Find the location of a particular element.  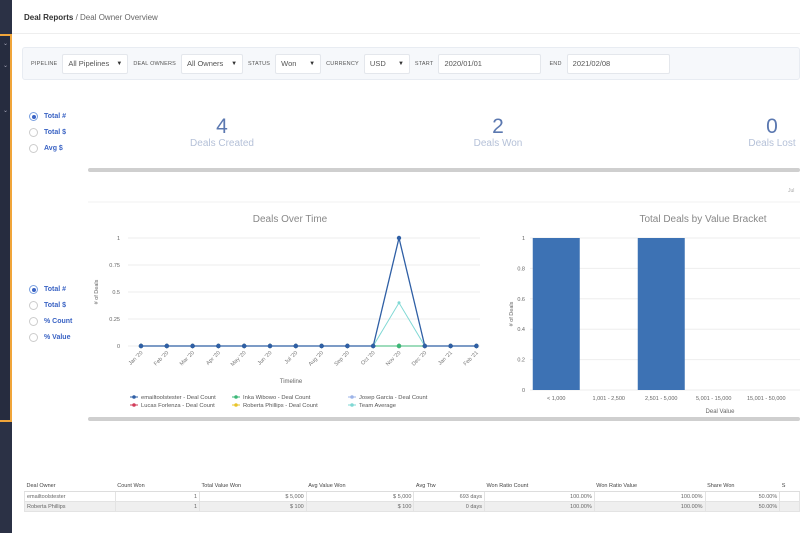

x-tick-label: Sep '20 is located at coordinates (342, 358).